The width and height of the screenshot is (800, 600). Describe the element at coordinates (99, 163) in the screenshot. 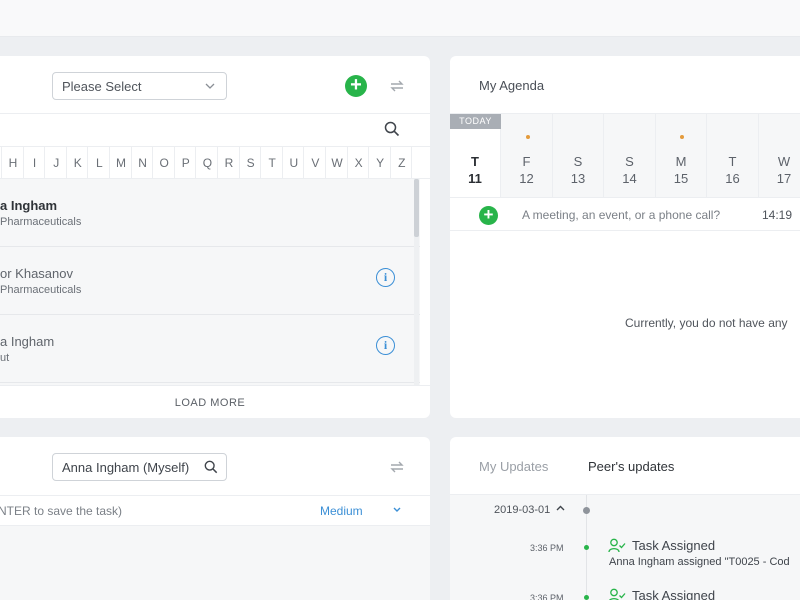

I see `alpha-letter-l: L` at that location.